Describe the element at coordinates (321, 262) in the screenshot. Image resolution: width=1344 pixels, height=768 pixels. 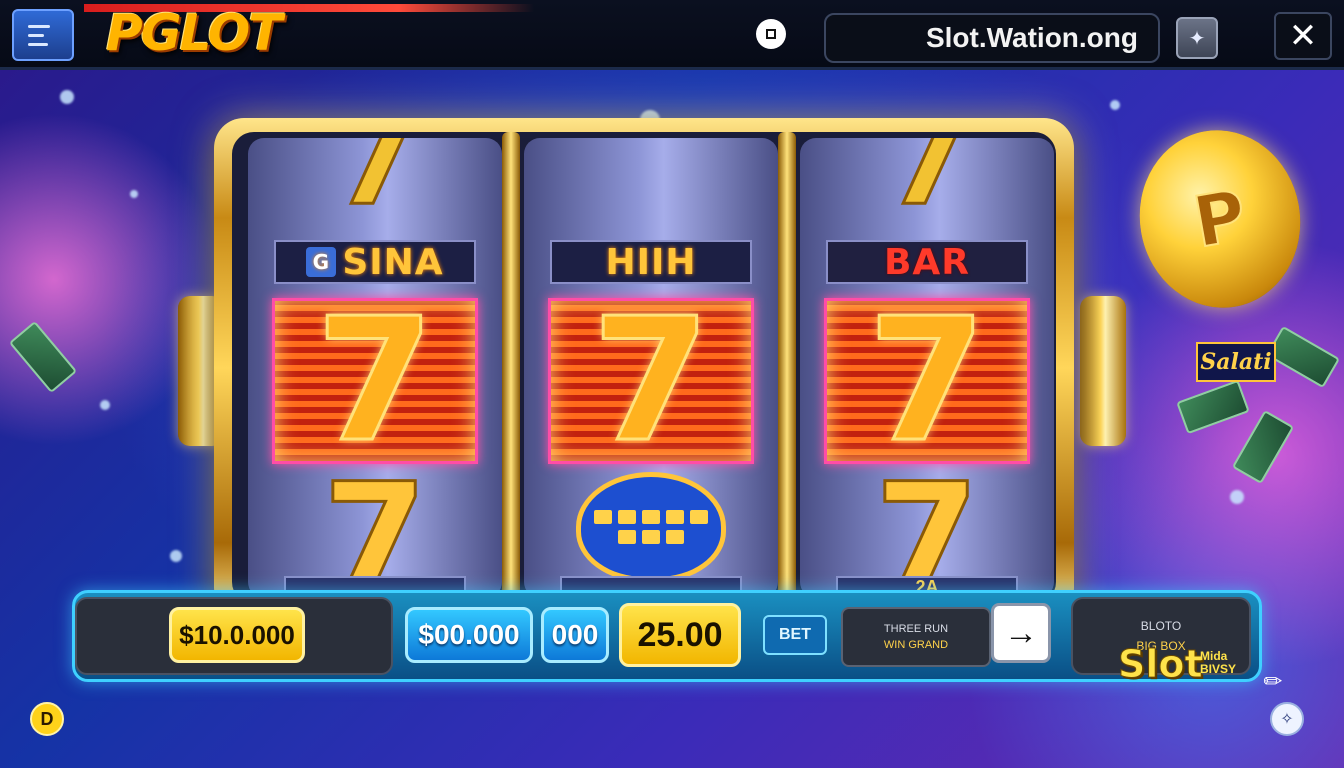
I see `reel-badge-icon: G` at that location.